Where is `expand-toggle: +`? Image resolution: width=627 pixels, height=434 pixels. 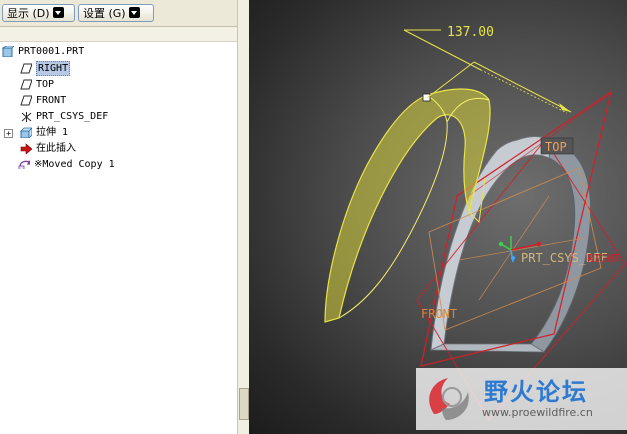 expand-toggle: + is located at coordinates (8, 133).